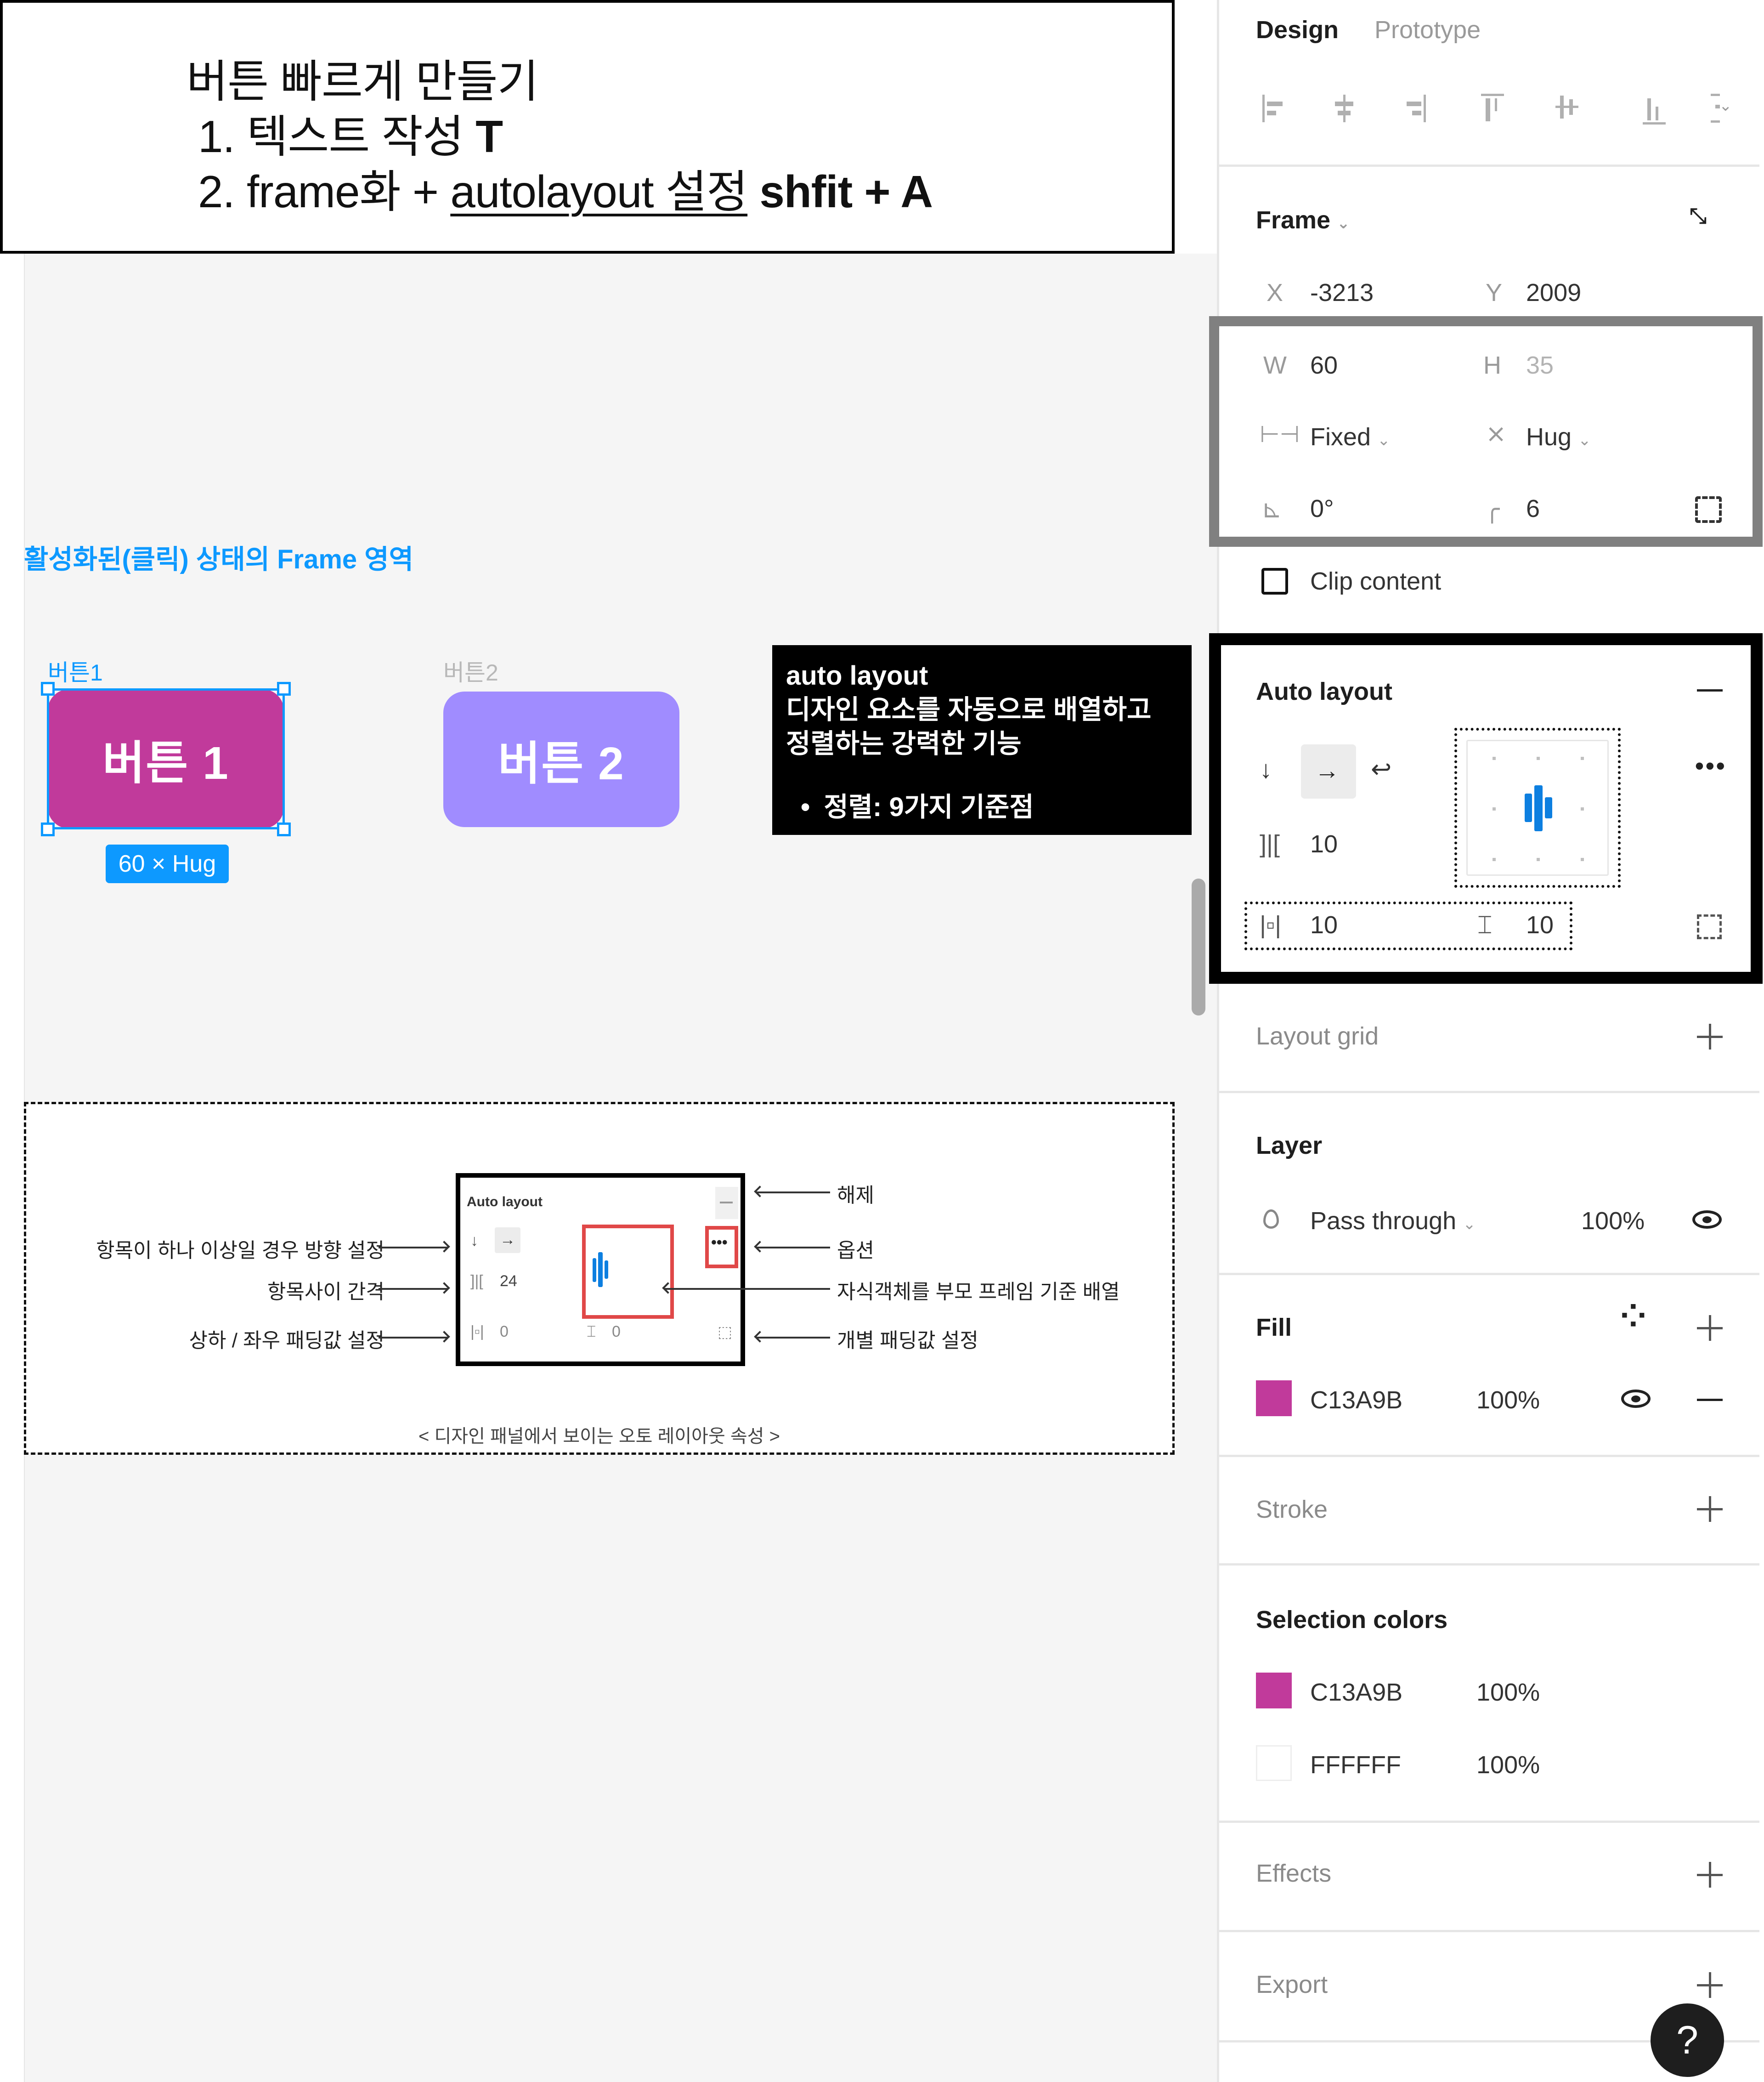 The image size is (1764, 2082). I want to click on step2-text: 2. frame화 +, so click(324, 192).